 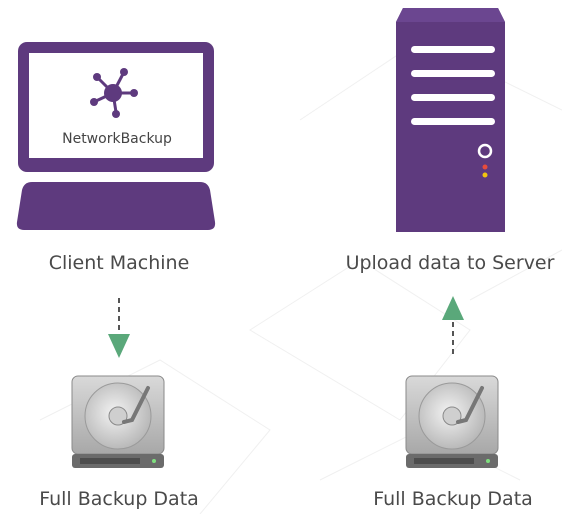 I want to click on server-tower-icon, so click(x=450, y=120).